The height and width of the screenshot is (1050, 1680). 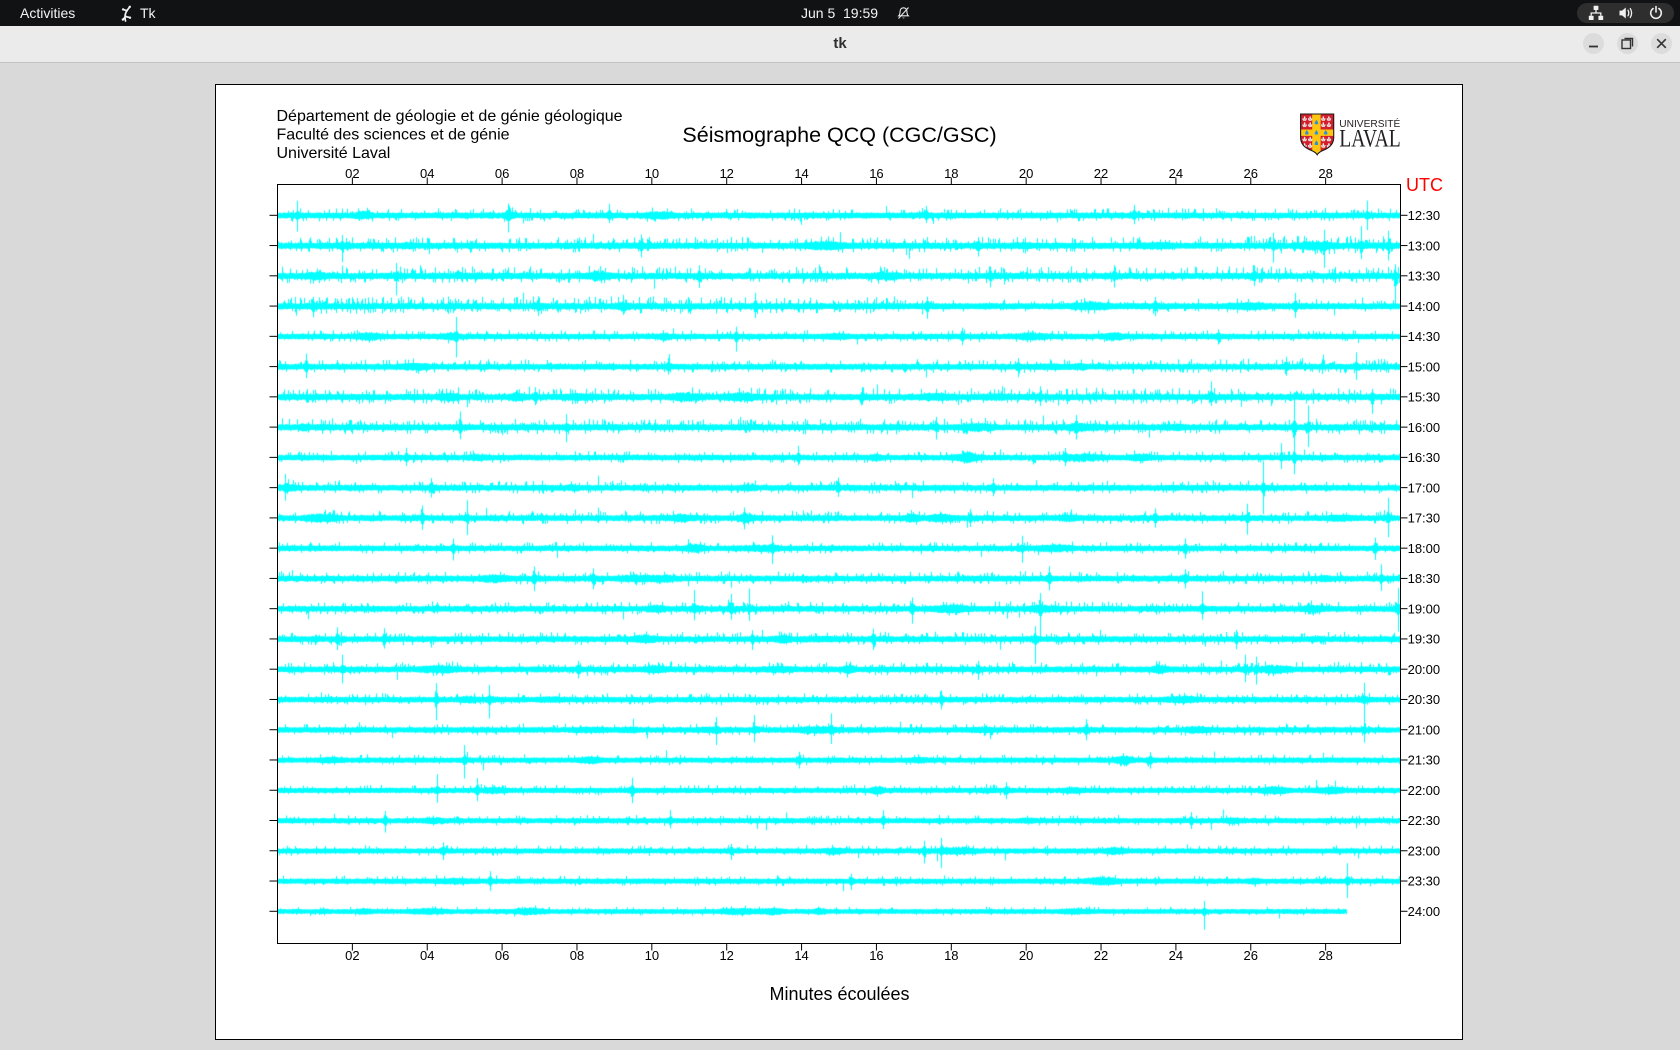 I want to click on svg-text: 24:00, so click(x=1424, y=911).